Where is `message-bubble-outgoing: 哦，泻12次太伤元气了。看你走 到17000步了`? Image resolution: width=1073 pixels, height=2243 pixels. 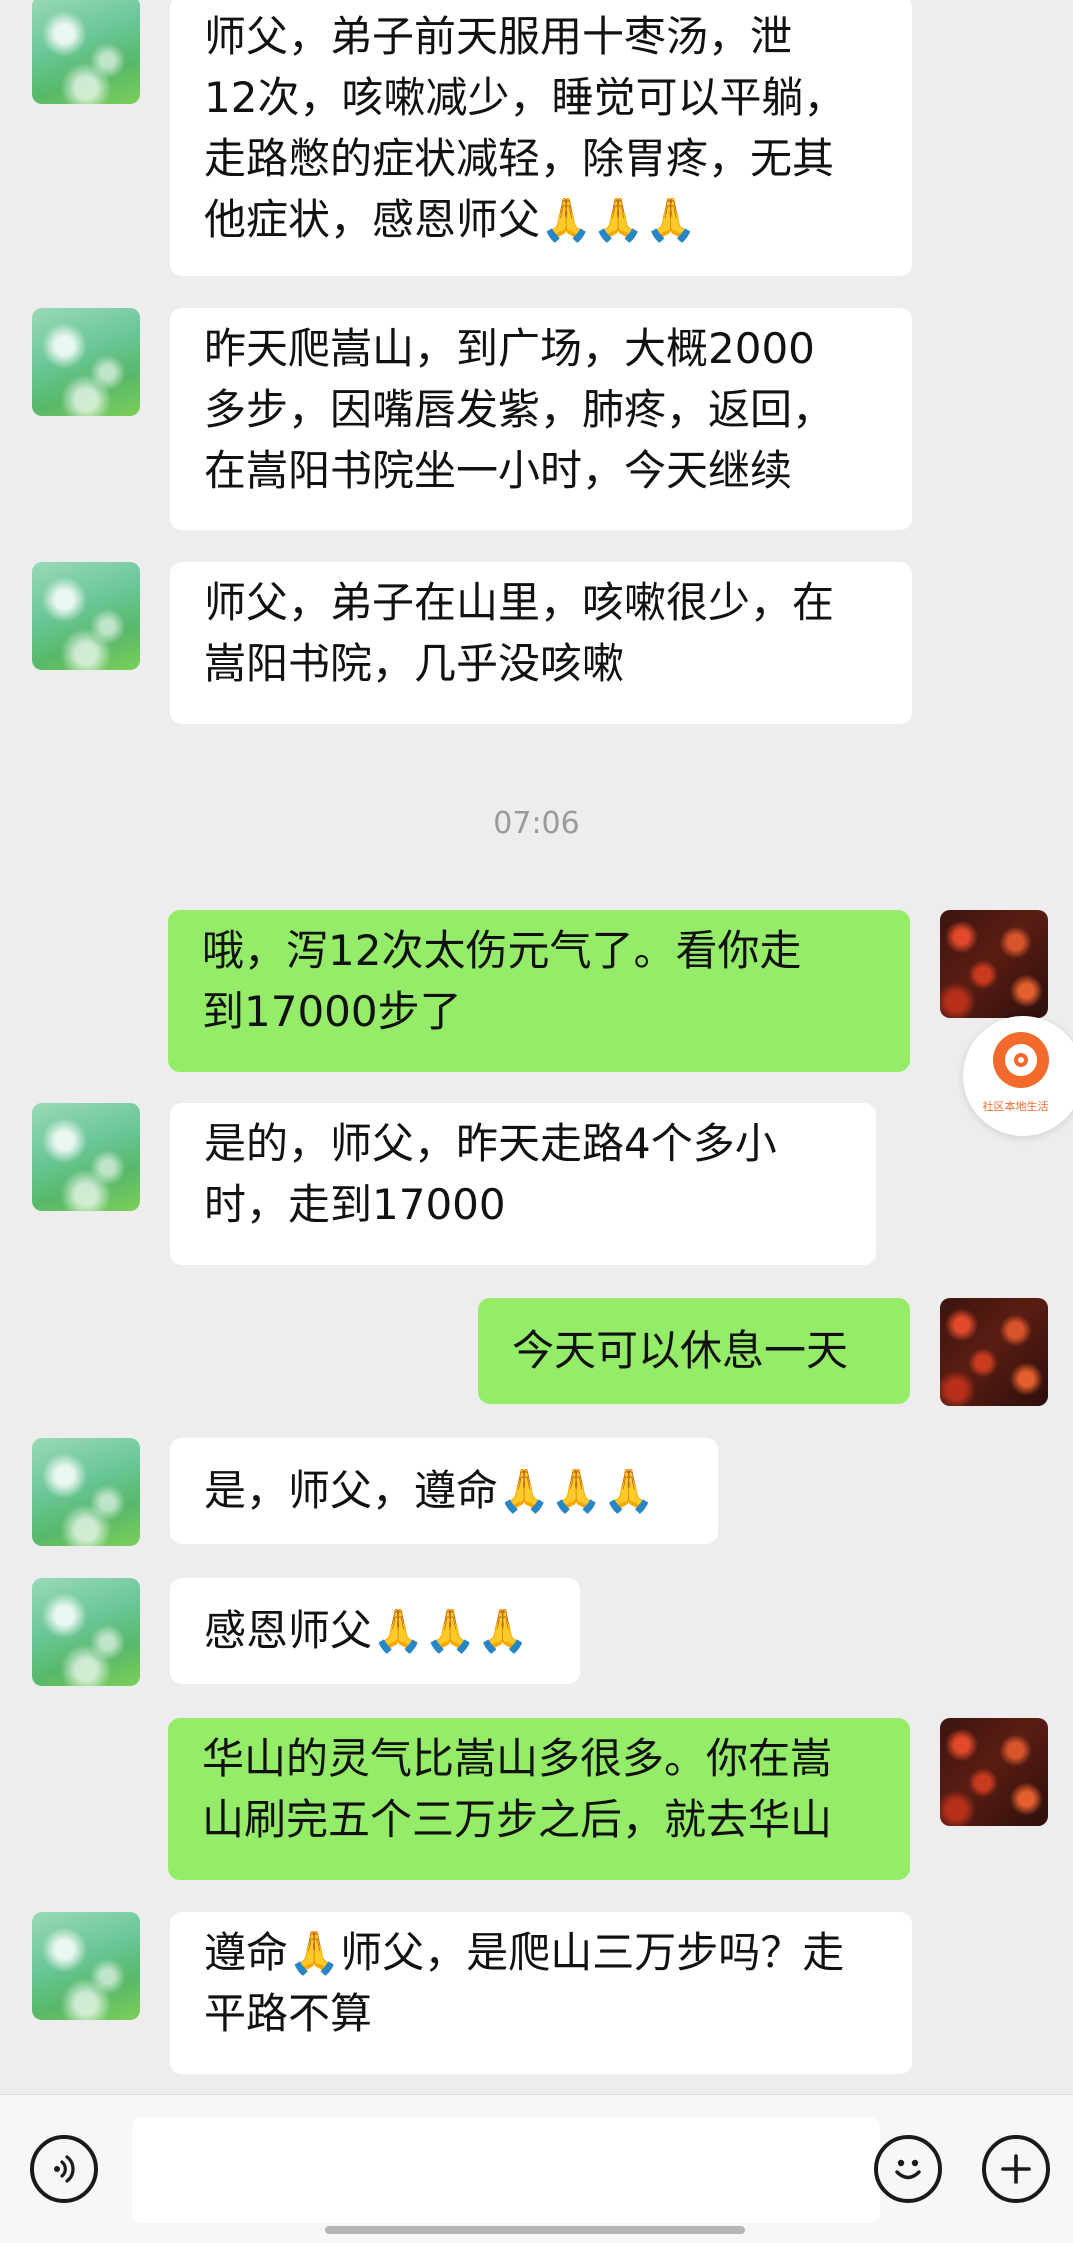
message-bubble-outgoing: 哦，泻12次太伤元气了。看你走 到17000步了 is located at coordinates (539, 991).